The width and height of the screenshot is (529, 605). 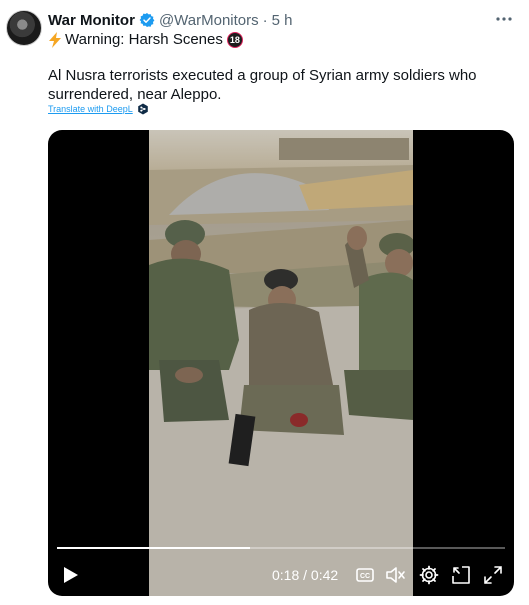 I want to click on mute-icon, so click(x=395, y=575).